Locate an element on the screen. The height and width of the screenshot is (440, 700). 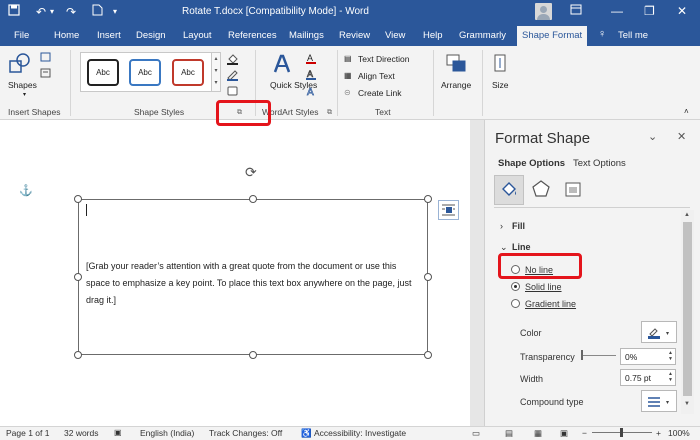
gradient-line-radio is located at coordinates (515, 303).